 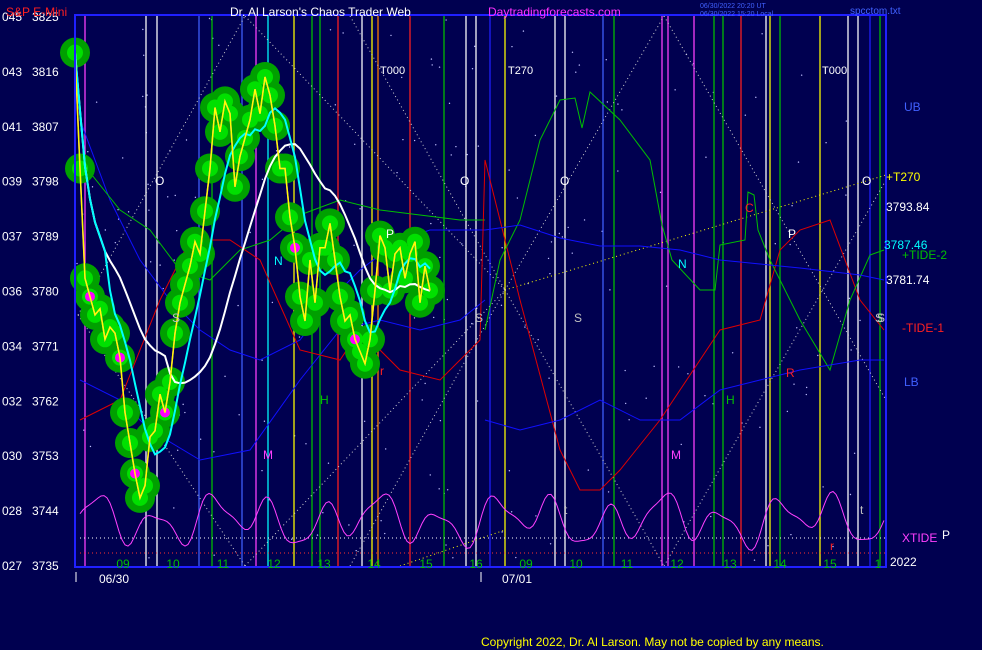 What do you see at coordinates (392, 71) in the screenshot?
I see `top-label-t000: T000` at bounding box center [392, 71].